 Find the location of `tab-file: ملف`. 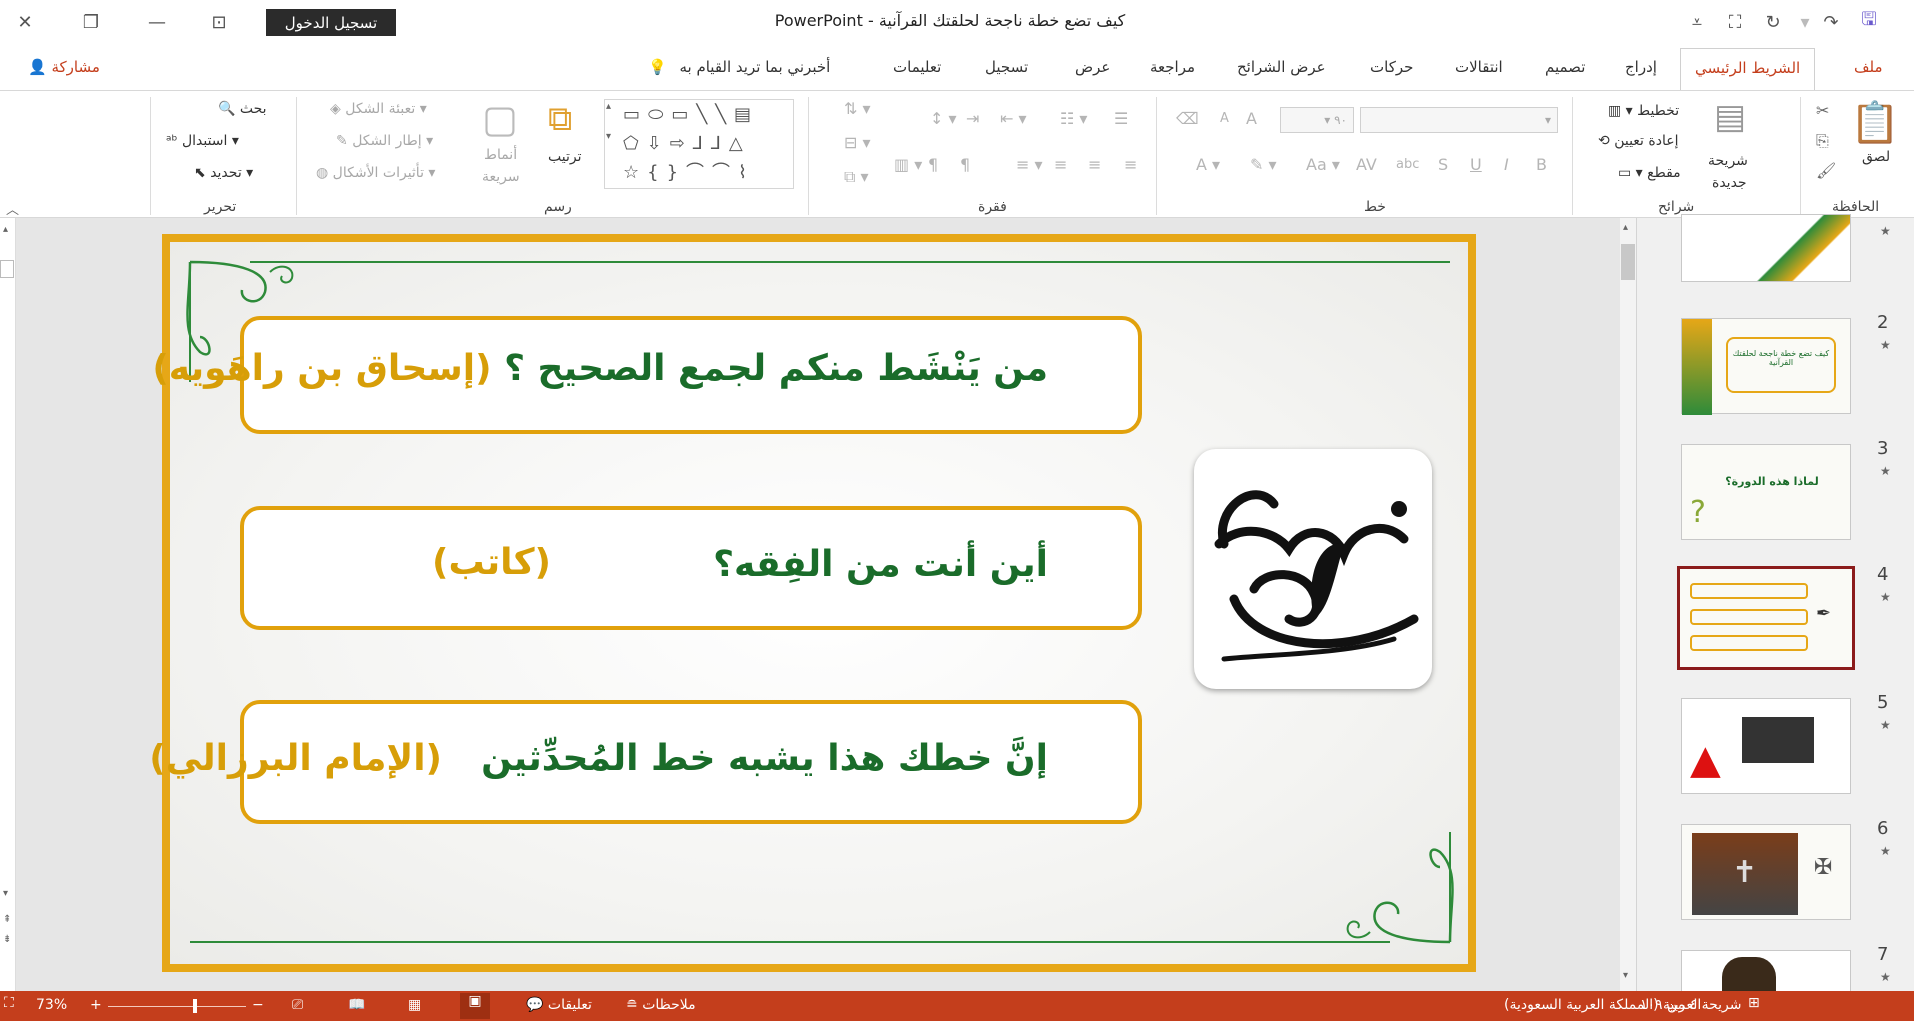

tab-file: ملف is located at coordinates (1868, 67).